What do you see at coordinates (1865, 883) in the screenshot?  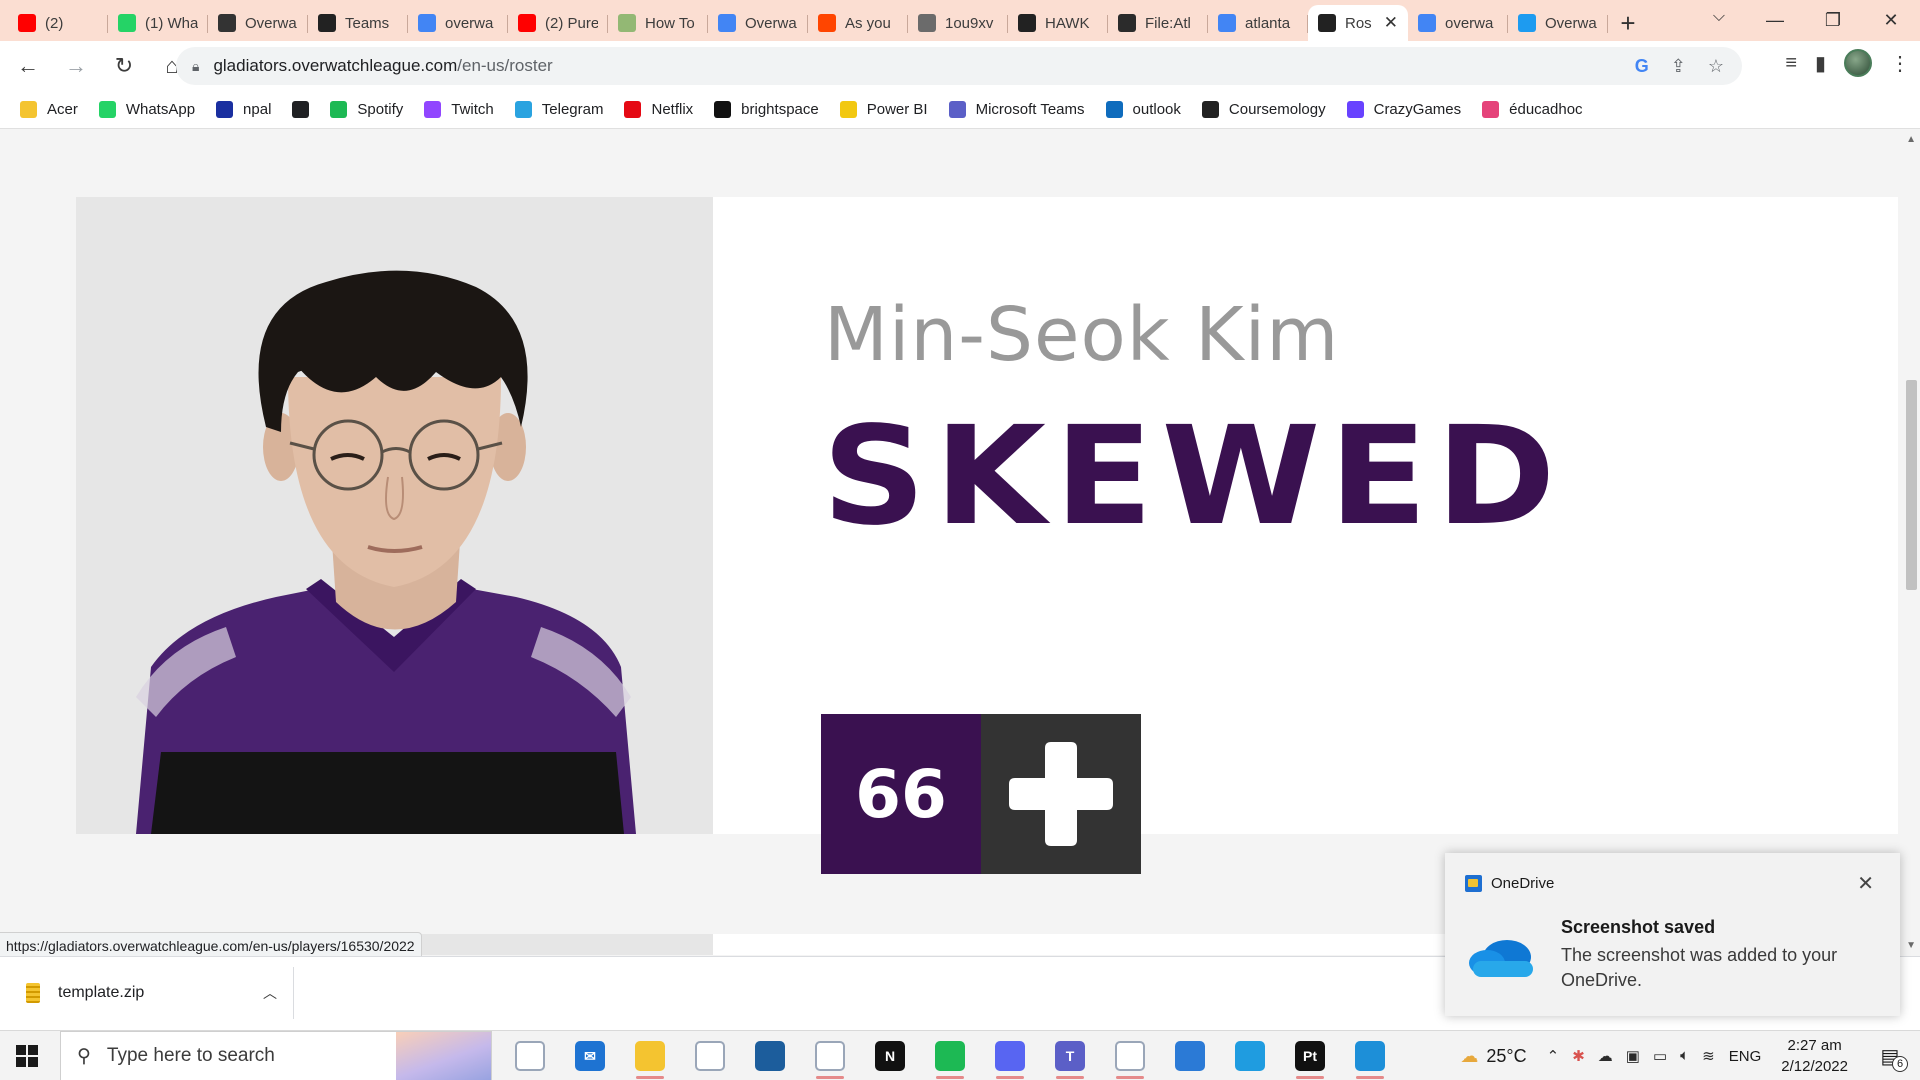 I see `close-icon: ✕` at bounding box center [1865, 883].